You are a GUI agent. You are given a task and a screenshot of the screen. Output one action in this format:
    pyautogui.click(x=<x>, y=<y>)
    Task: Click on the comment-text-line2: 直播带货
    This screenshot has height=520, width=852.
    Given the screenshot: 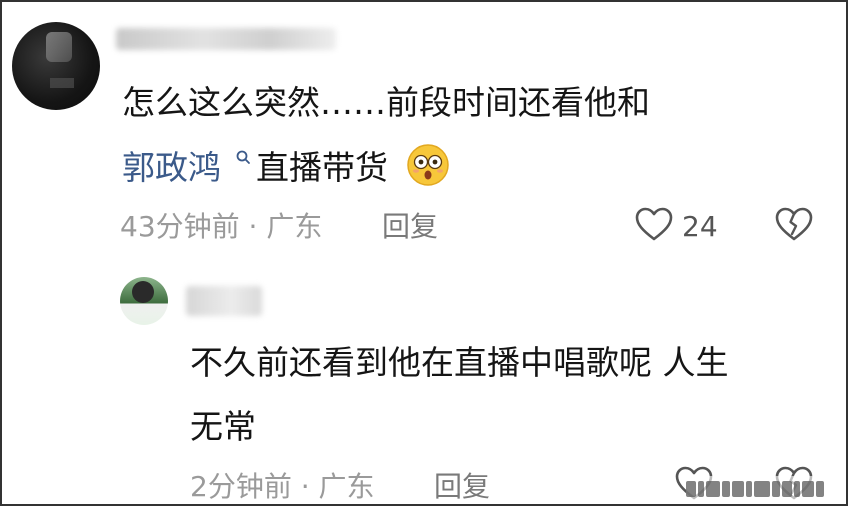 What is the action you would take?
    pyautogui.click(x=322, y=167)
    